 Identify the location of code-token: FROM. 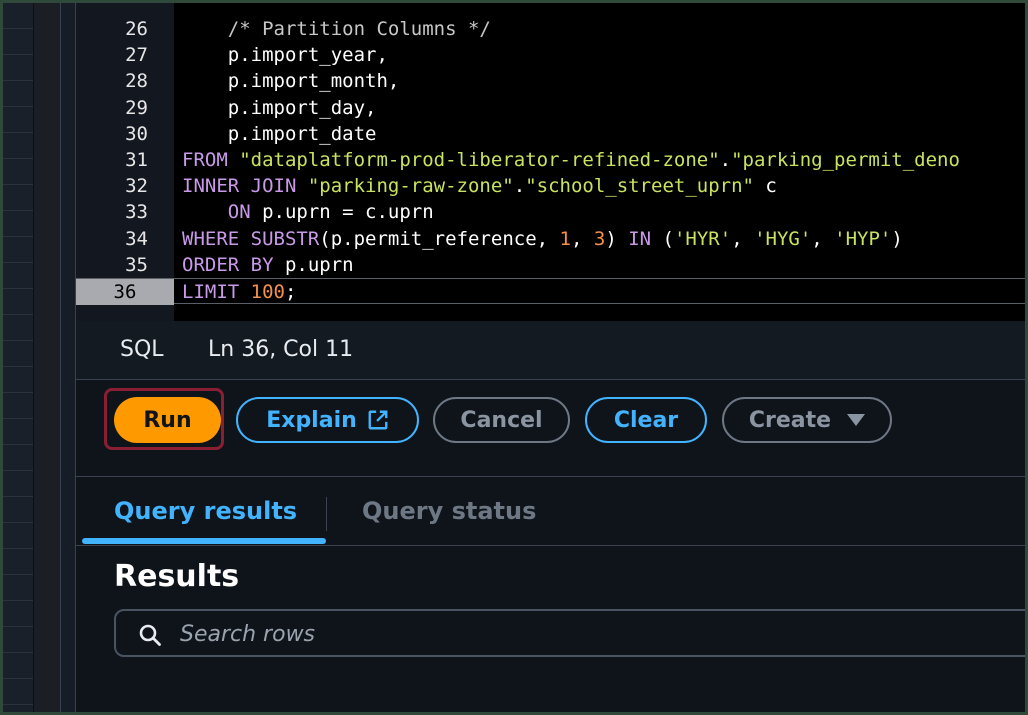
(205, 160).